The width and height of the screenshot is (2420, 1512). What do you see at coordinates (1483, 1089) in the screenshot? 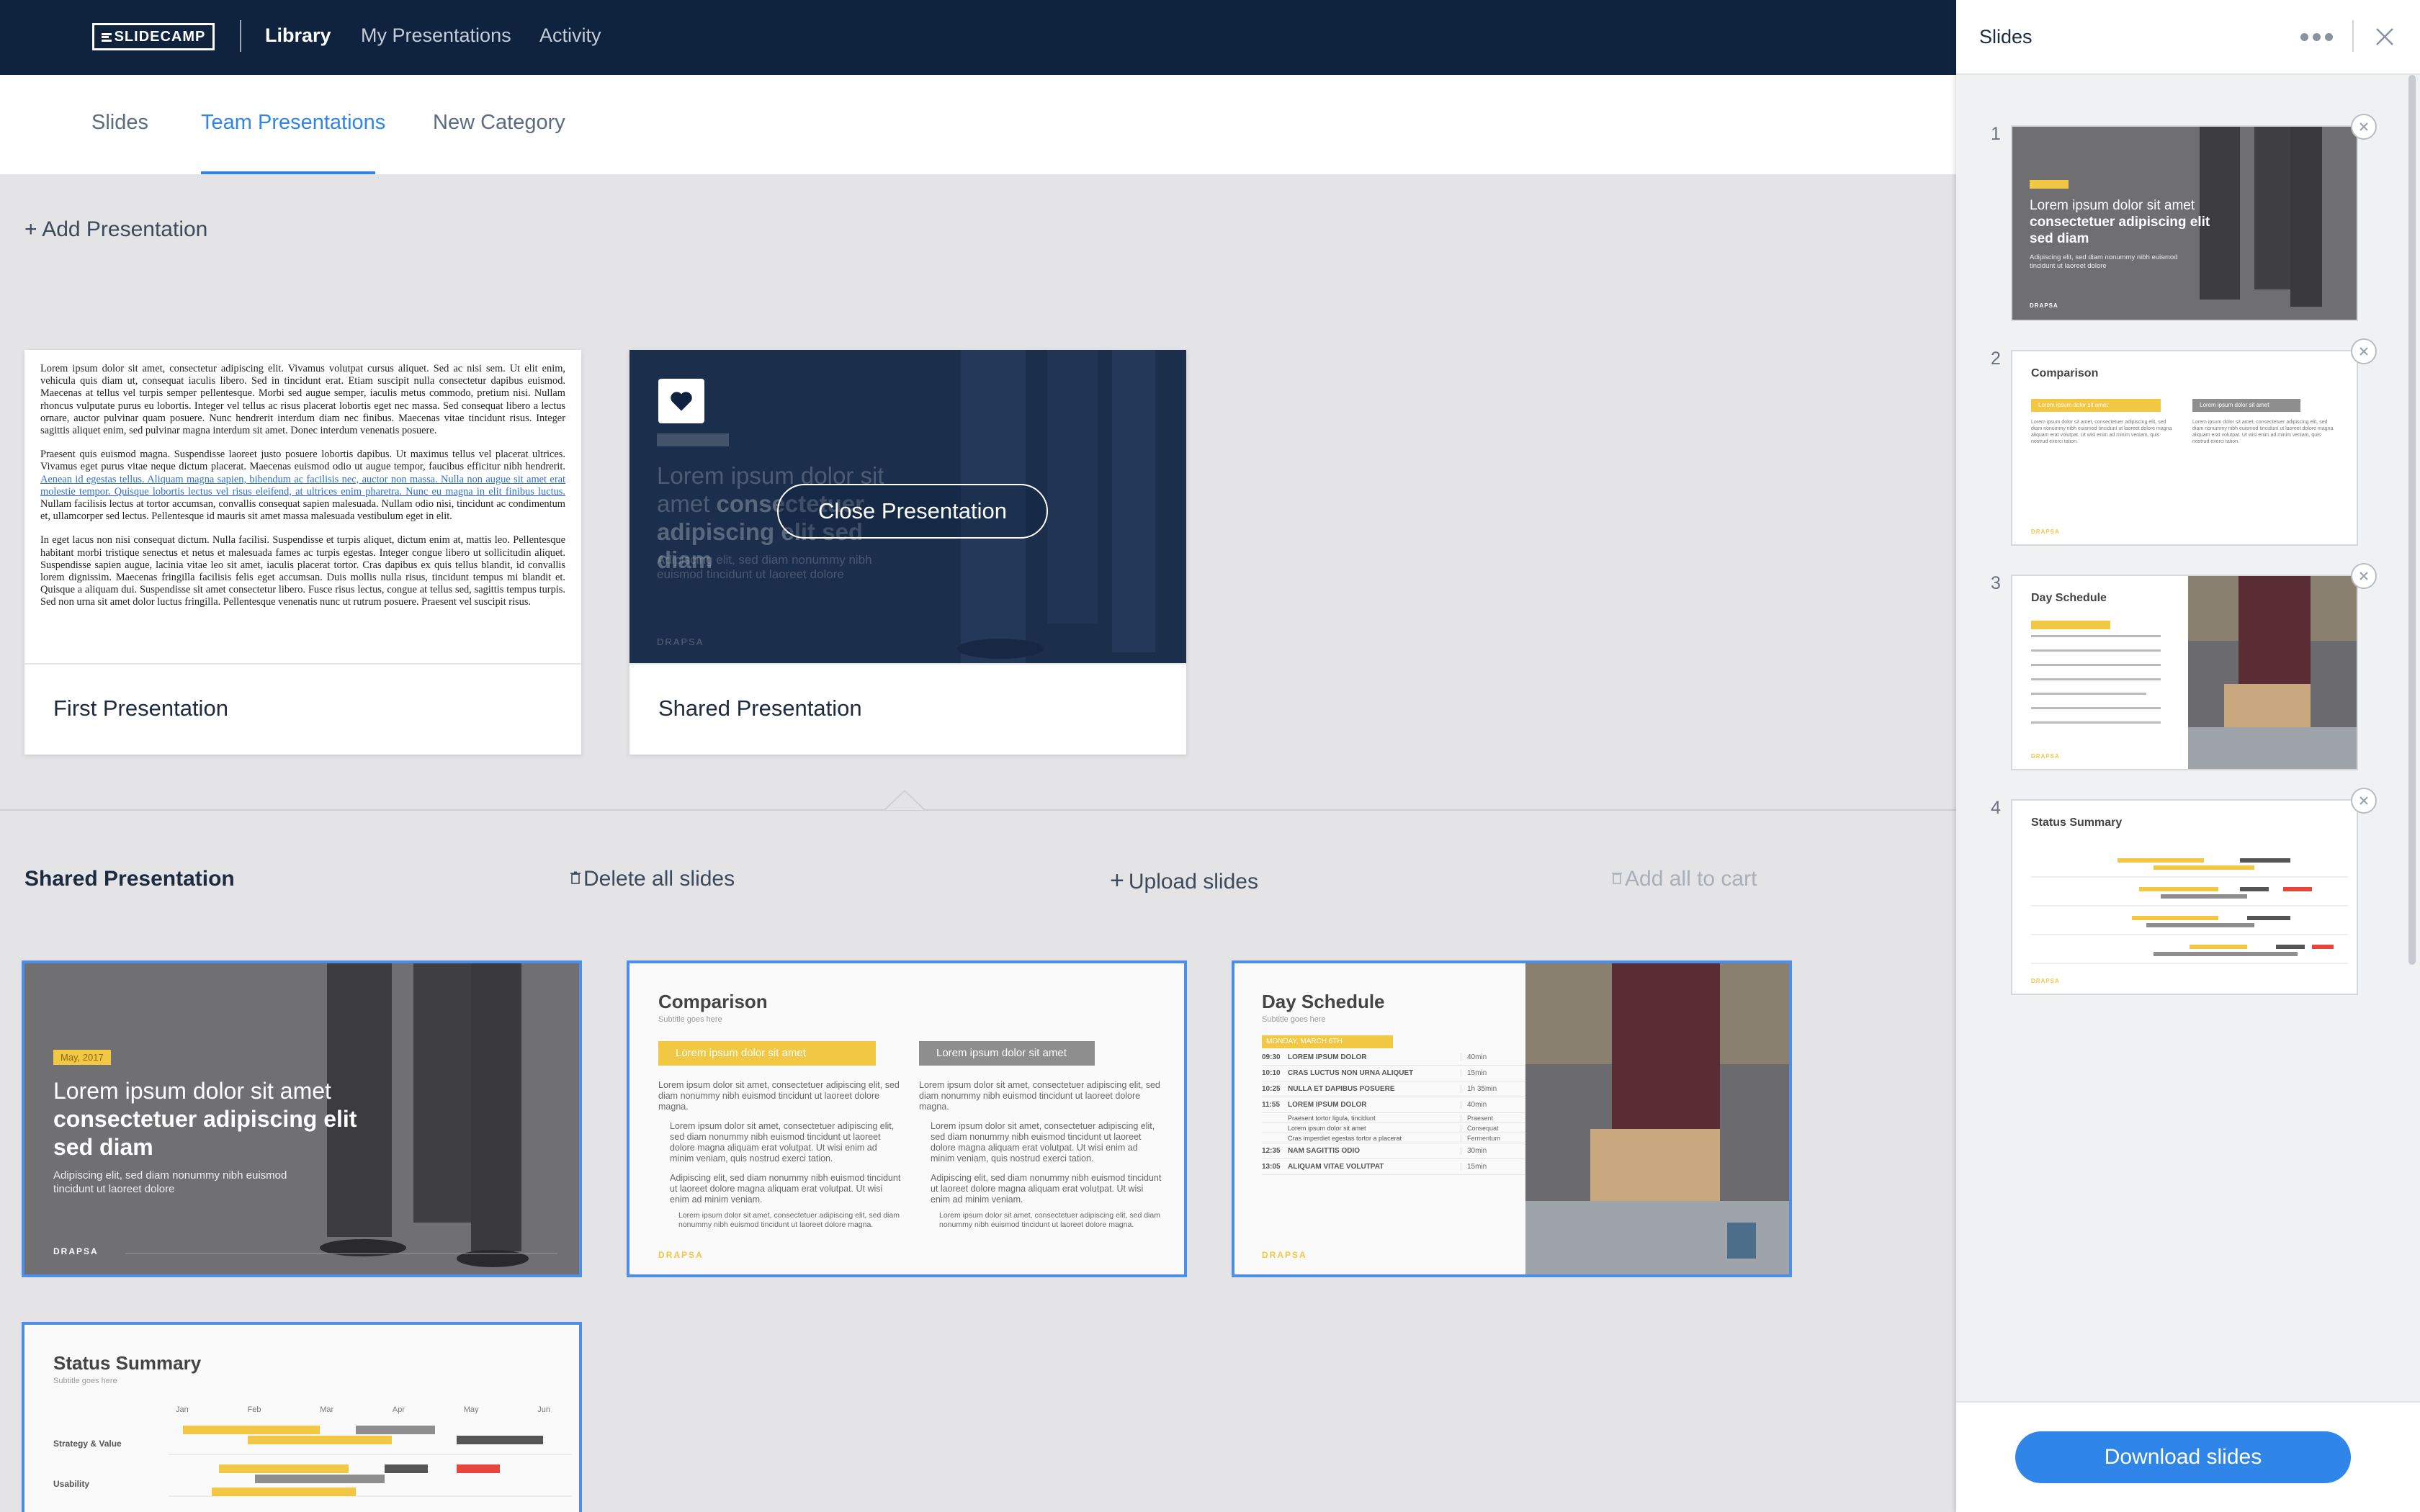
I see `schedule-duration: 1h 35min` at bounding box center [1483, 1089].